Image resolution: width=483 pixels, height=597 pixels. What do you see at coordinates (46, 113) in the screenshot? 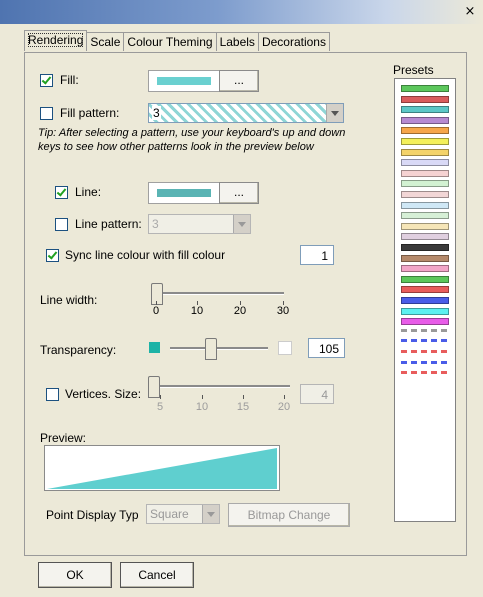
I see `fill-pattern-checkbox` at bounding box center [46, 113].